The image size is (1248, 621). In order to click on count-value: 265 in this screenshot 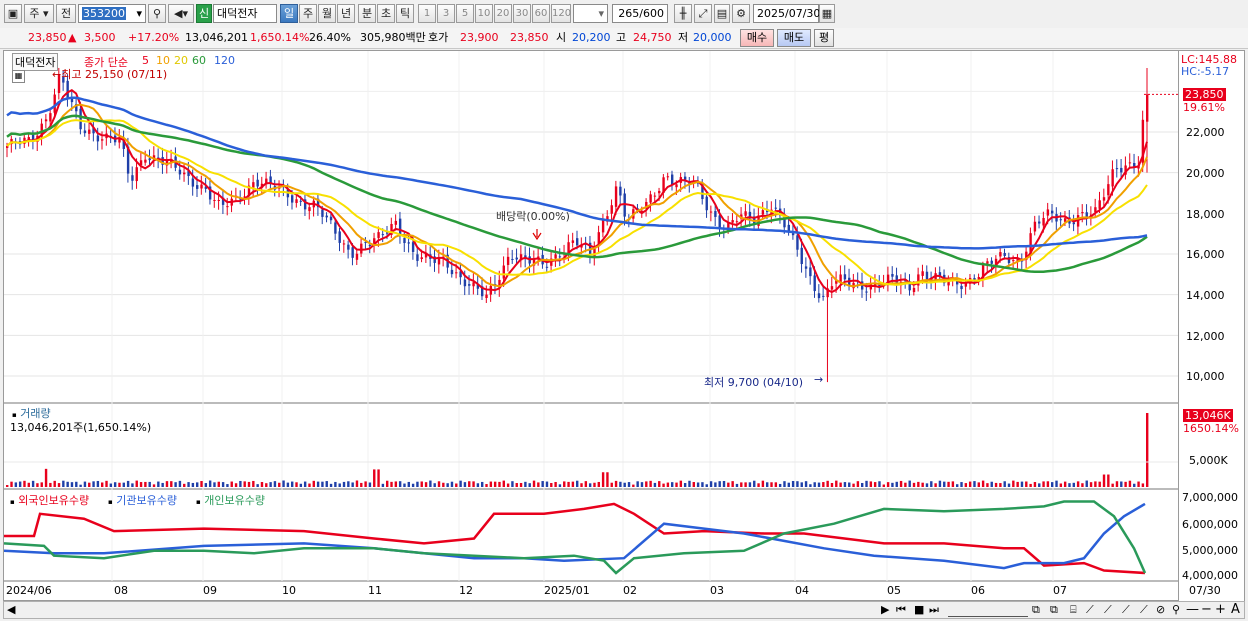, I will do `click(629, 13)`.